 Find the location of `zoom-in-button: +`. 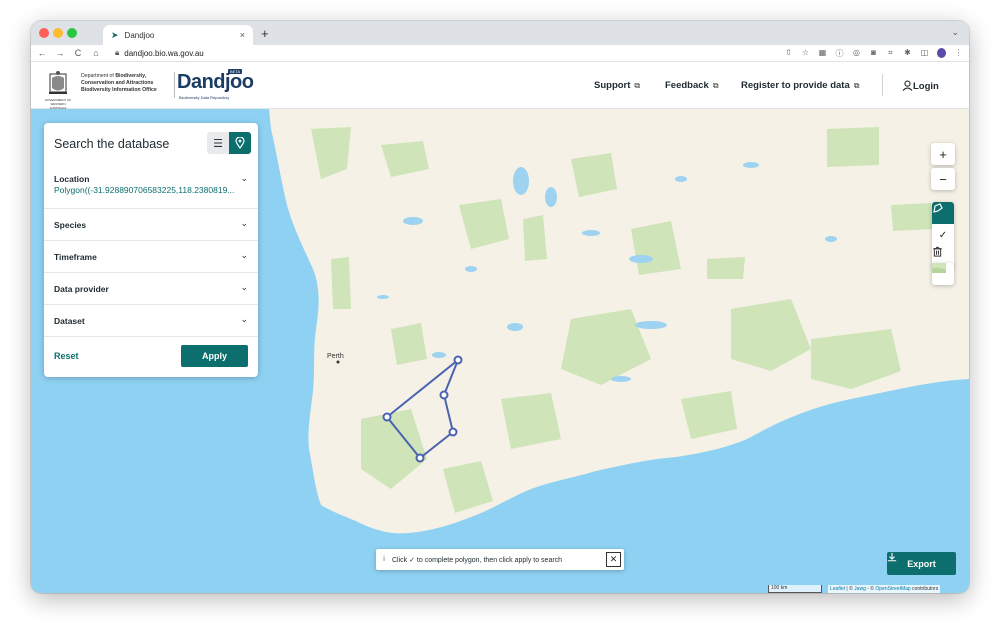

zoom-in-button: + is located at coordinates (943, 154).